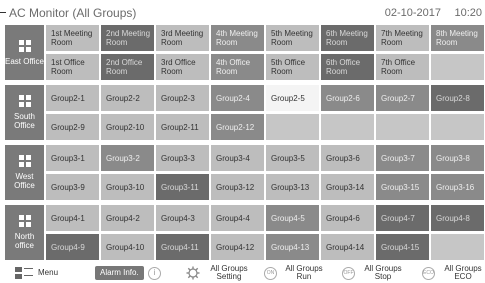 The height and width of the screenshot is (283, 485). Describe the element at coordinates (178, 158) in the screenshot. I see `group-tile-label: Group3-3` at that location.